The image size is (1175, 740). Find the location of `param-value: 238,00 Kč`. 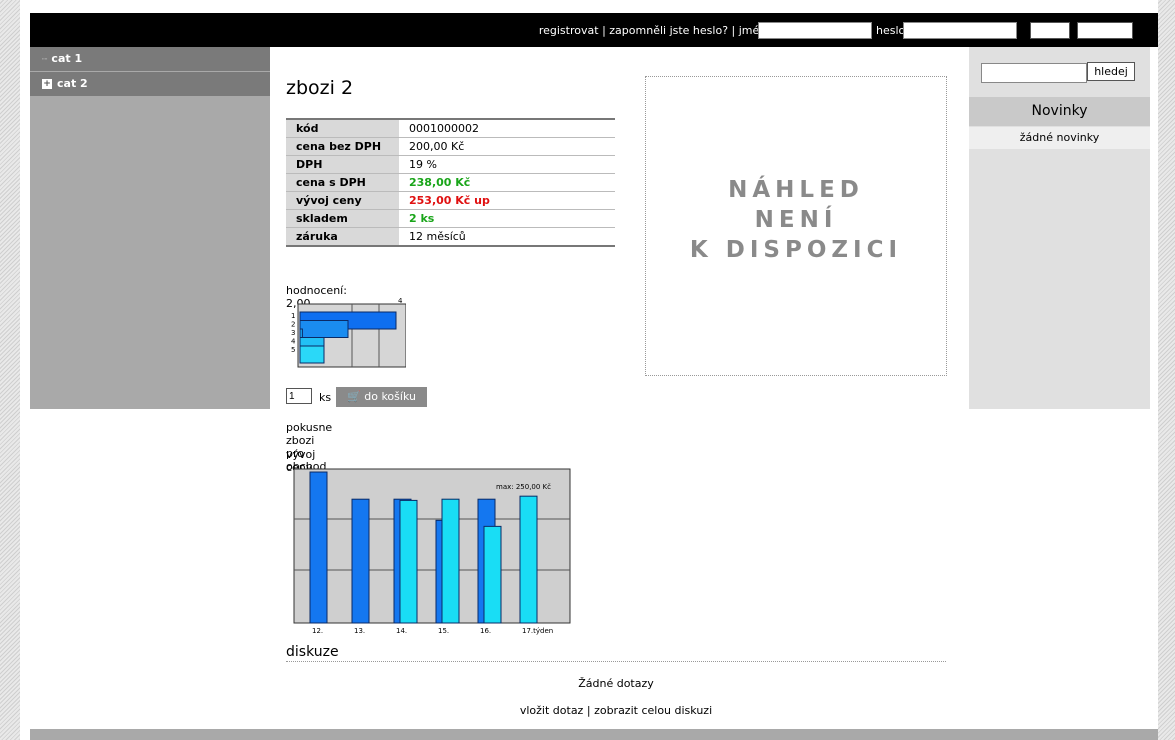

param-value: 238,00 Kč is located at coordinates (507, 182).